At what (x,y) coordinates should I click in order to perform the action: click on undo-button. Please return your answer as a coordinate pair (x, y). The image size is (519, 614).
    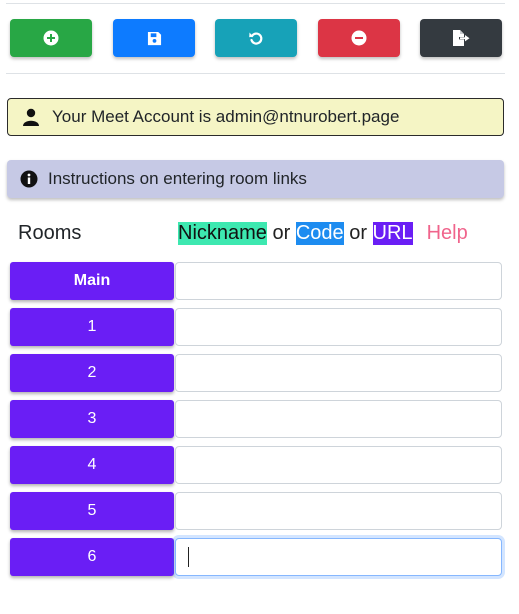
    Looking at the image, I should click on (256, 38).